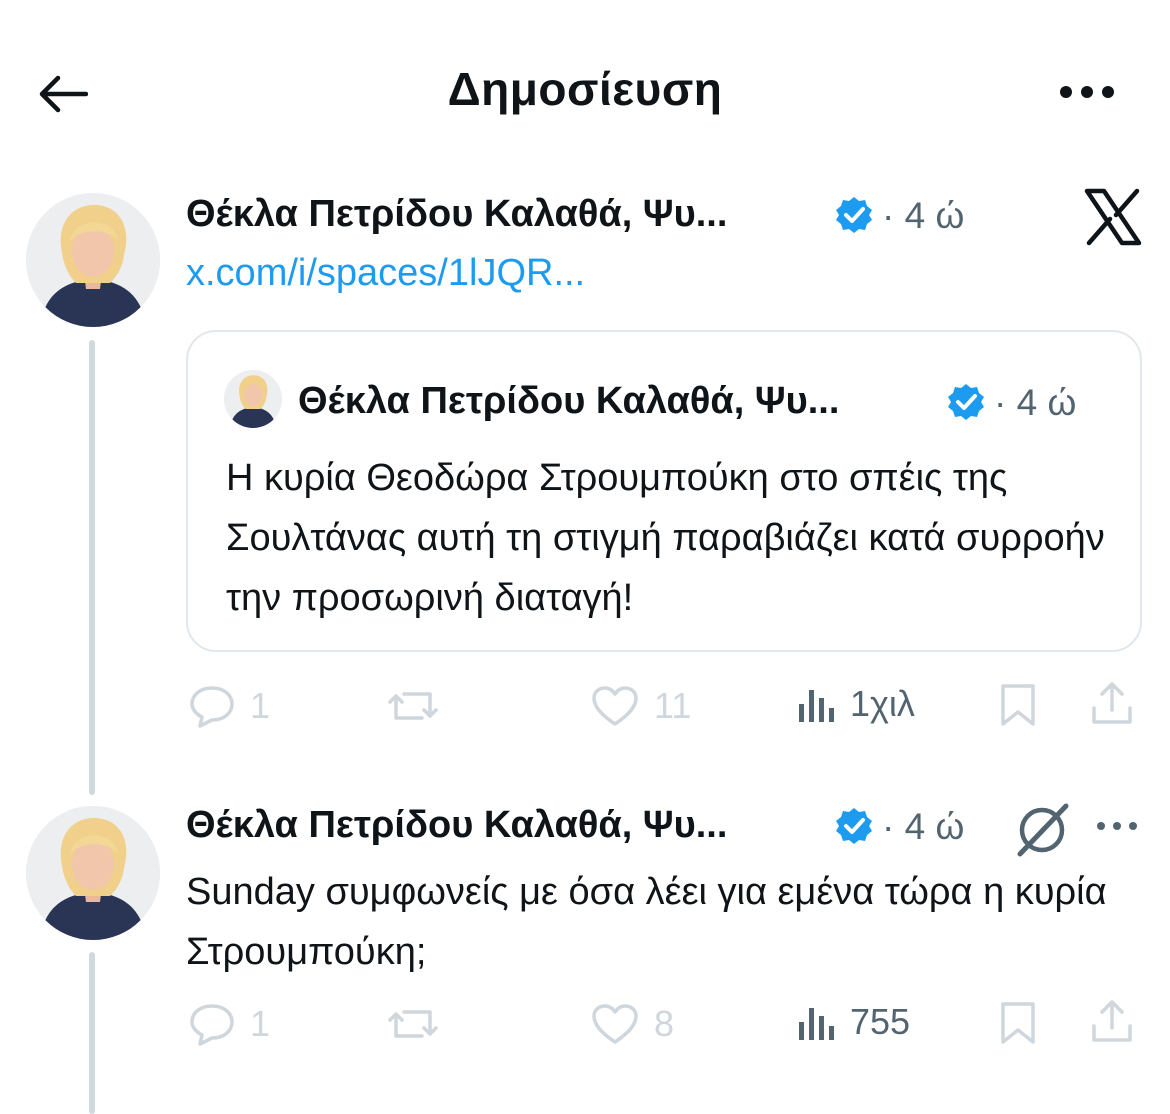 The image size is (1170, 1114). What do you see at coordinates (640, 706) in the screenshot?
I see `like-button: 11` at bounding box center [640, 706].